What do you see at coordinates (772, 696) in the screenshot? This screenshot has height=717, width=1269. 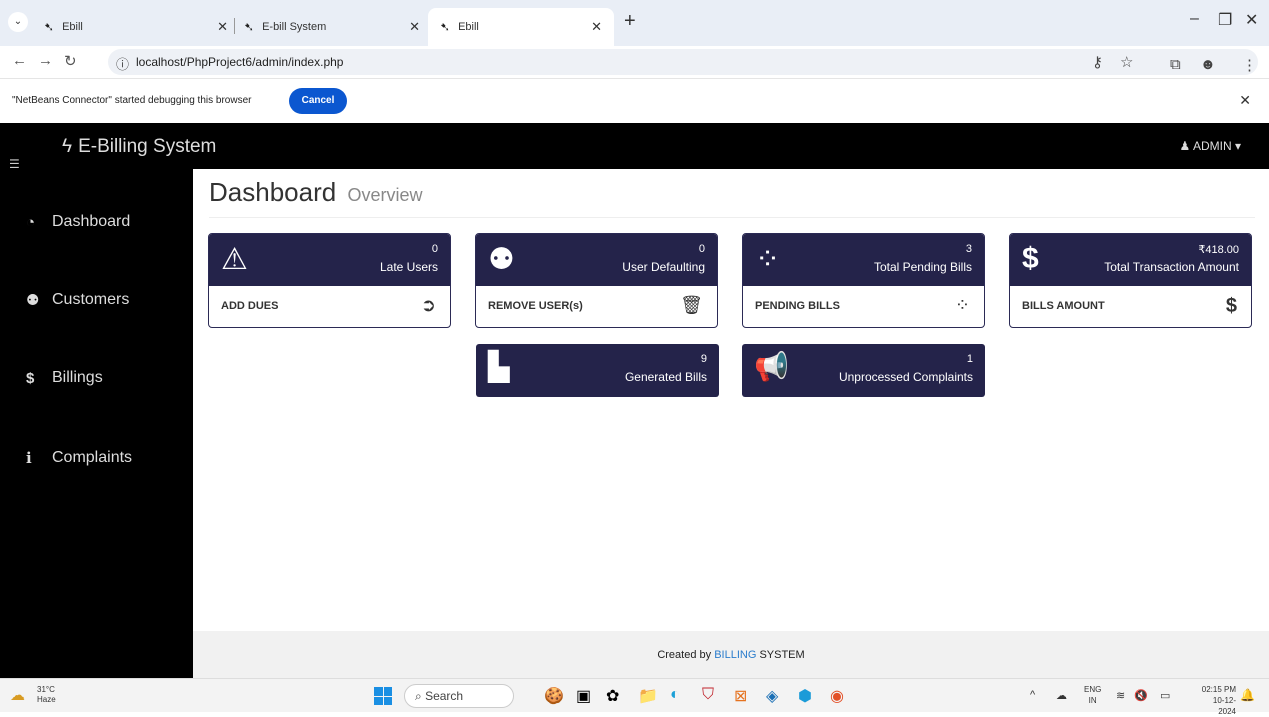 I see `netbeans-icon: ◈` at bounding box center [772, 696].